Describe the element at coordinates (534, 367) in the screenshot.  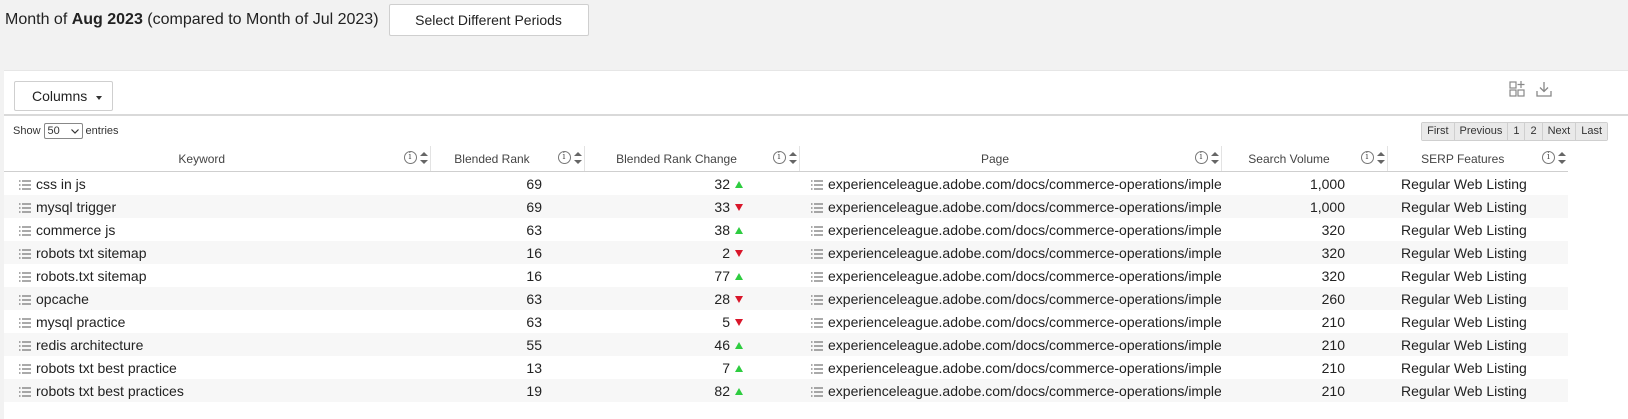
I see `blended-rank-cell: 13` at that location.